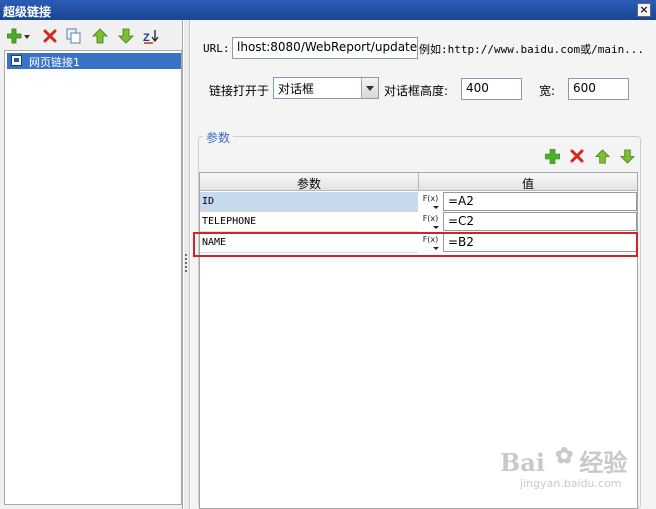 The width and height of the screenshot is (656, 509). I want to click on watermark-url: jingyan.baidu.com, so click(571, 483).